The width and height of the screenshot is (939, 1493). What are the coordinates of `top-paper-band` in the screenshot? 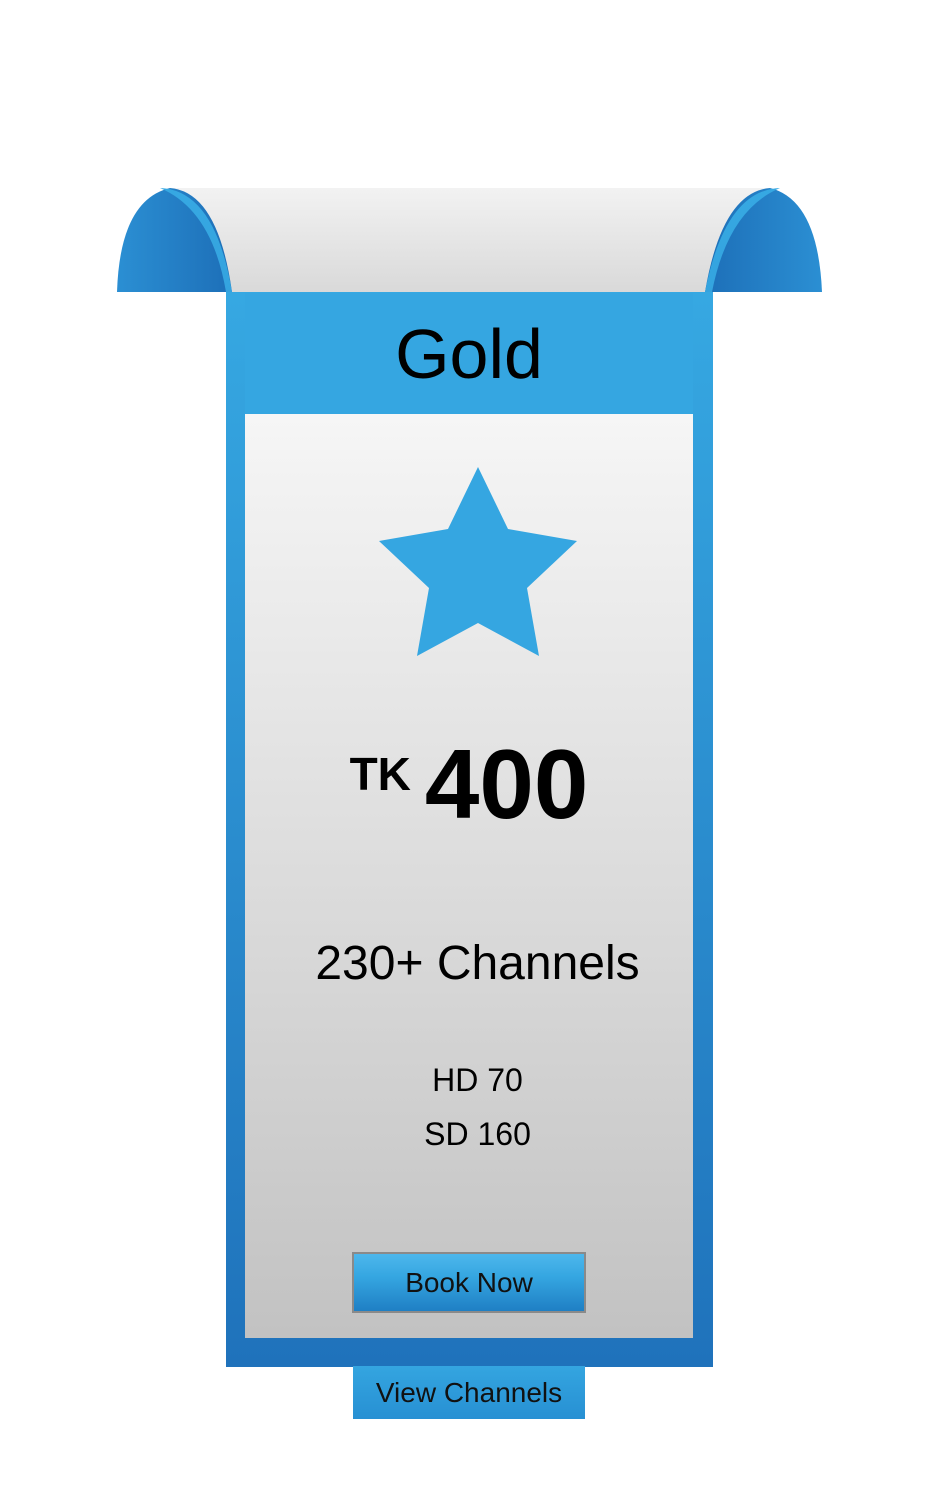 It's located at (470, 240).